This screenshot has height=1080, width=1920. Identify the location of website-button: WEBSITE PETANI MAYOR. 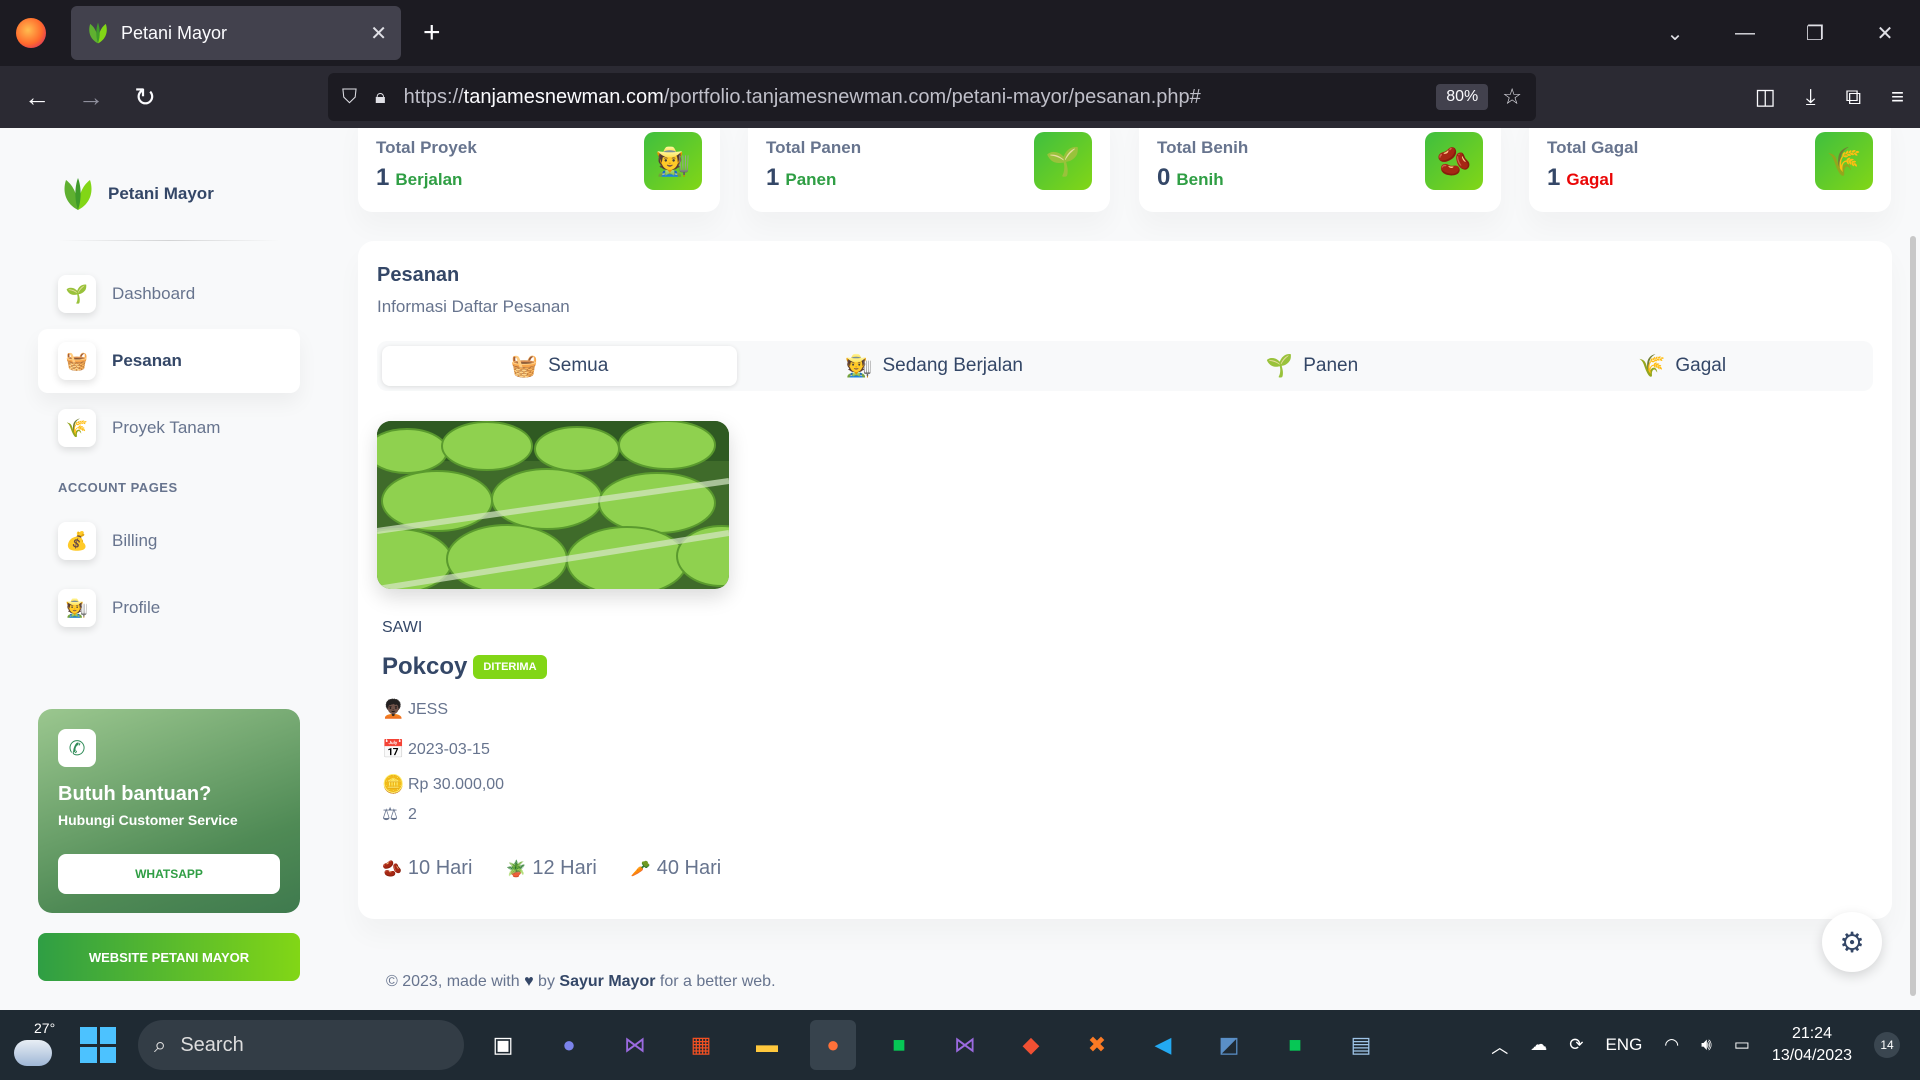
(169, 957).